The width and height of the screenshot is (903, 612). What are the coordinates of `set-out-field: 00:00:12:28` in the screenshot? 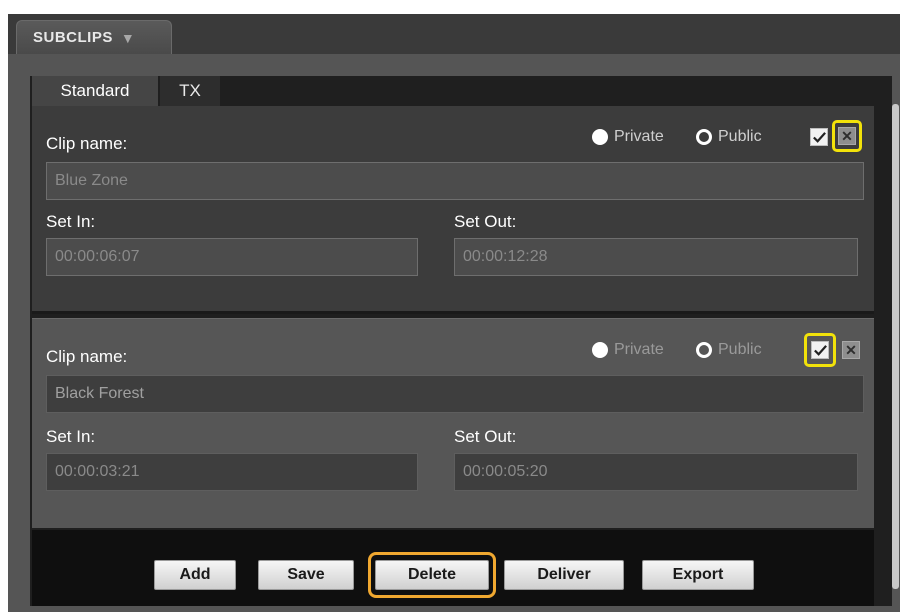 It's located at (656, 257).